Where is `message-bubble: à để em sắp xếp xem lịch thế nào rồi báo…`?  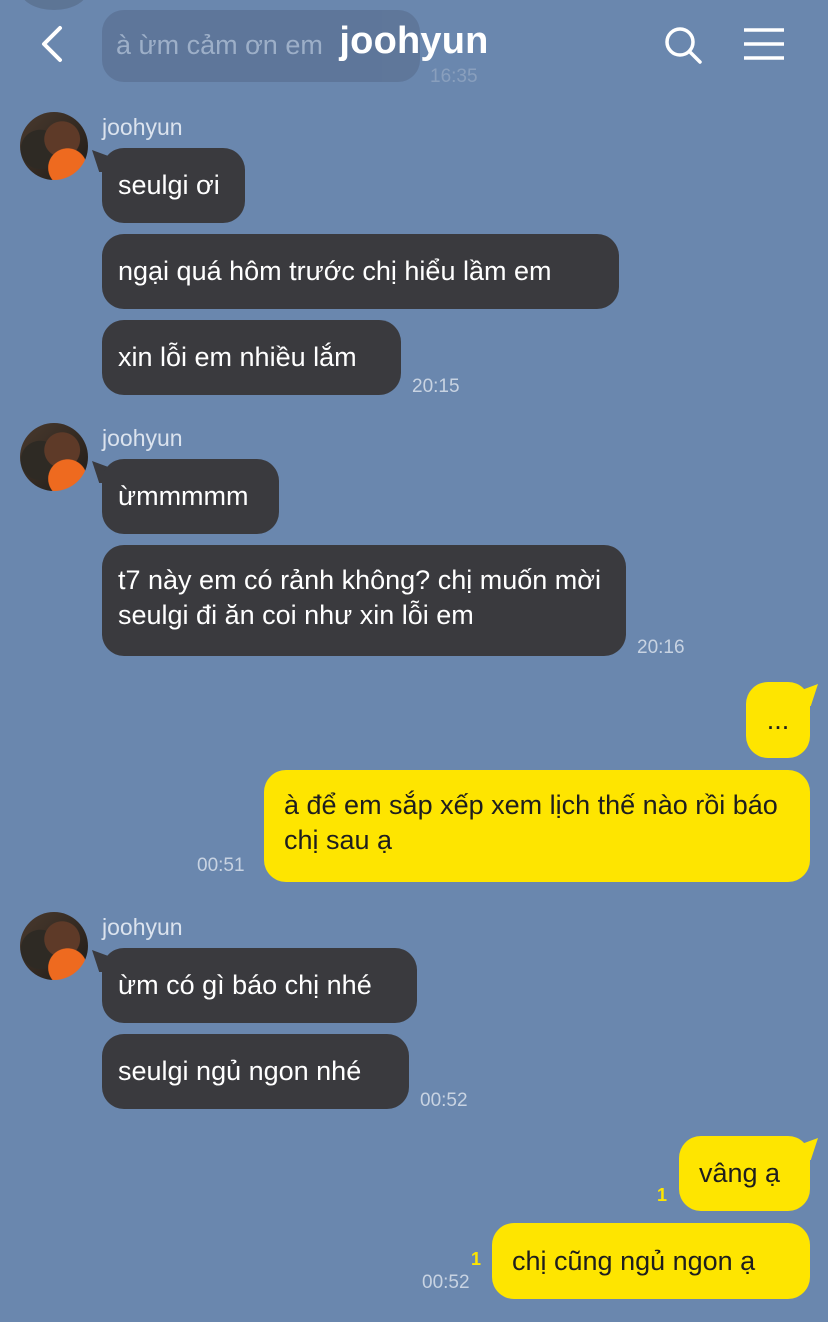
message-bubble: à để em sắp xếp xem lịch thế nào rồi báo… is located at coordinates (537, 826).